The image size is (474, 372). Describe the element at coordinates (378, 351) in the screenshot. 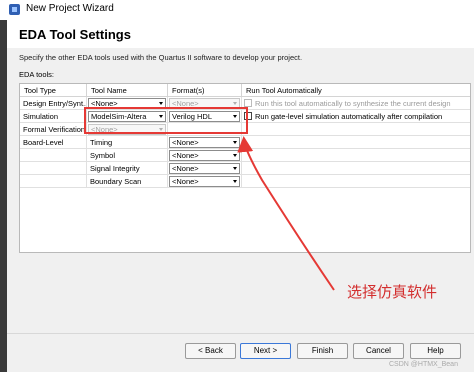

I see `cancel-button: Cancel` at that location.